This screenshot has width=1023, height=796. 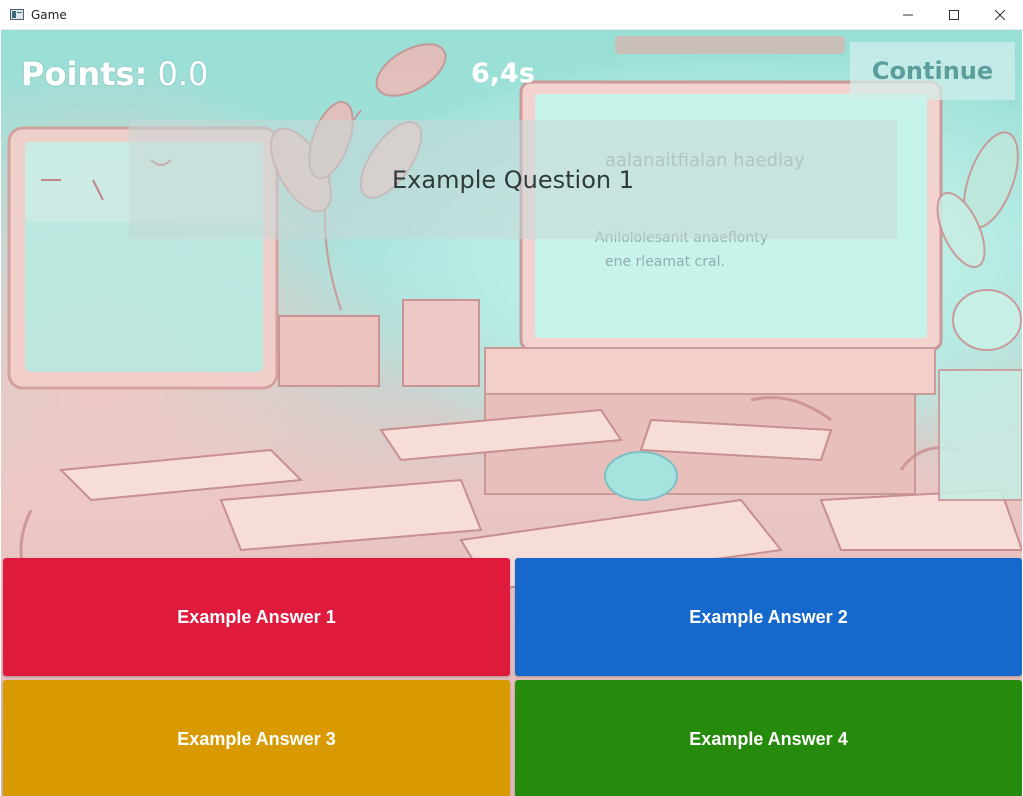 I want to click on continue-button: Continue, so click(x=932, y=71).